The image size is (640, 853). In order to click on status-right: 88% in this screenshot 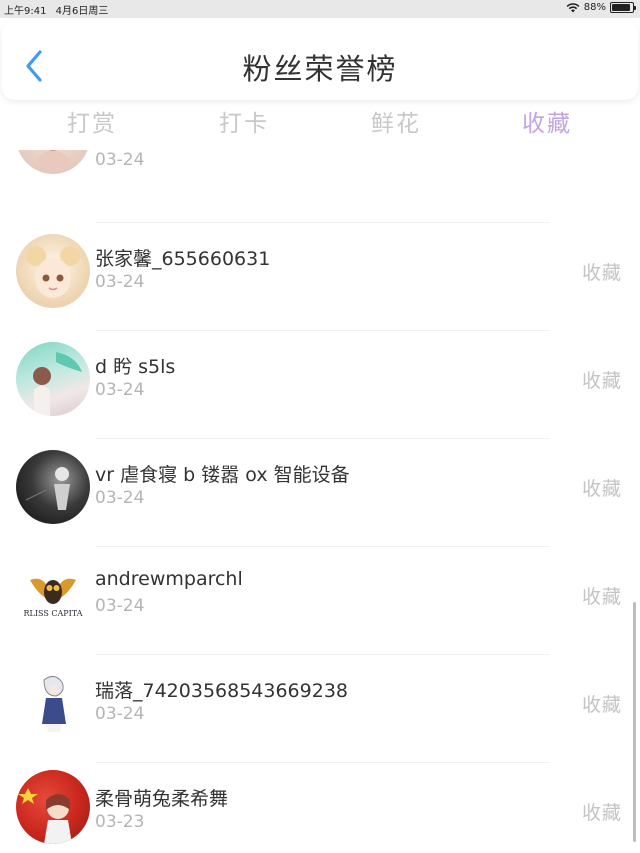, I will do `click(601, 7)`.